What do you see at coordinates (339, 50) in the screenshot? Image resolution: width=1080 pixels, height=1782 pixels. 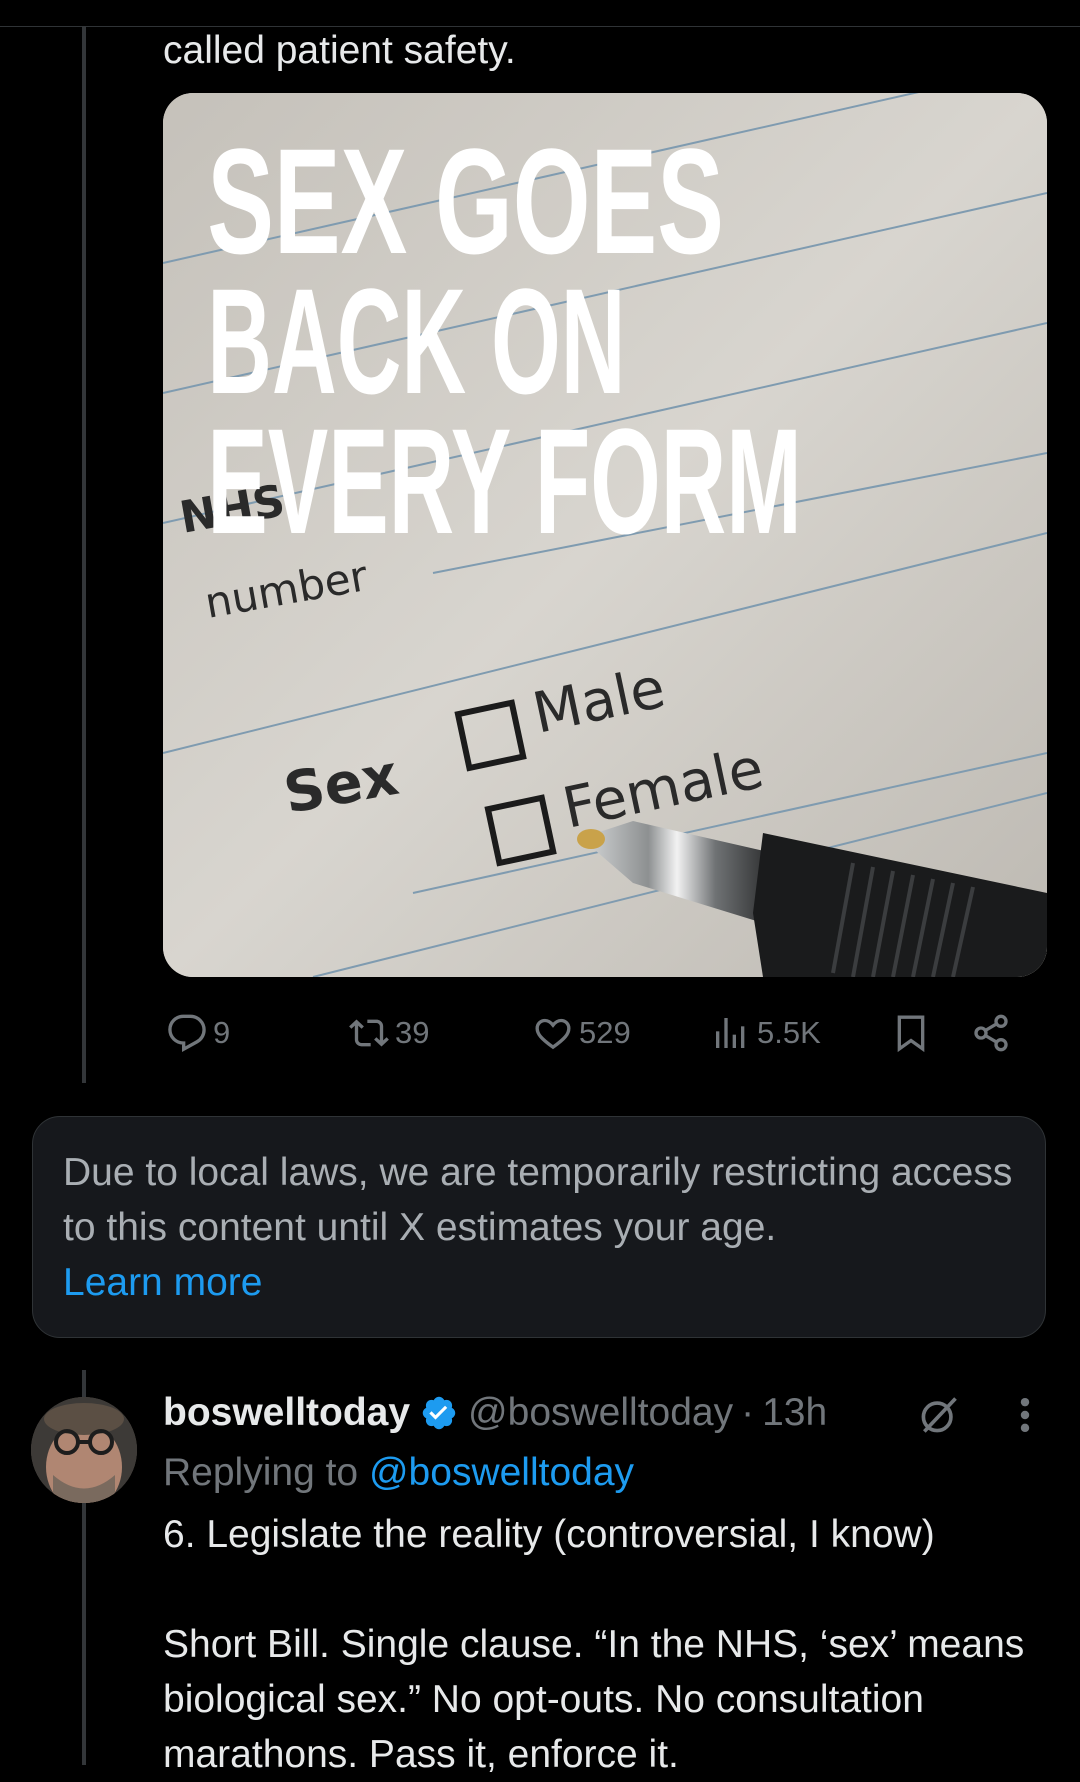 I see `tweet-text-tail: called patient safety.` at bounding box center [339, 50].